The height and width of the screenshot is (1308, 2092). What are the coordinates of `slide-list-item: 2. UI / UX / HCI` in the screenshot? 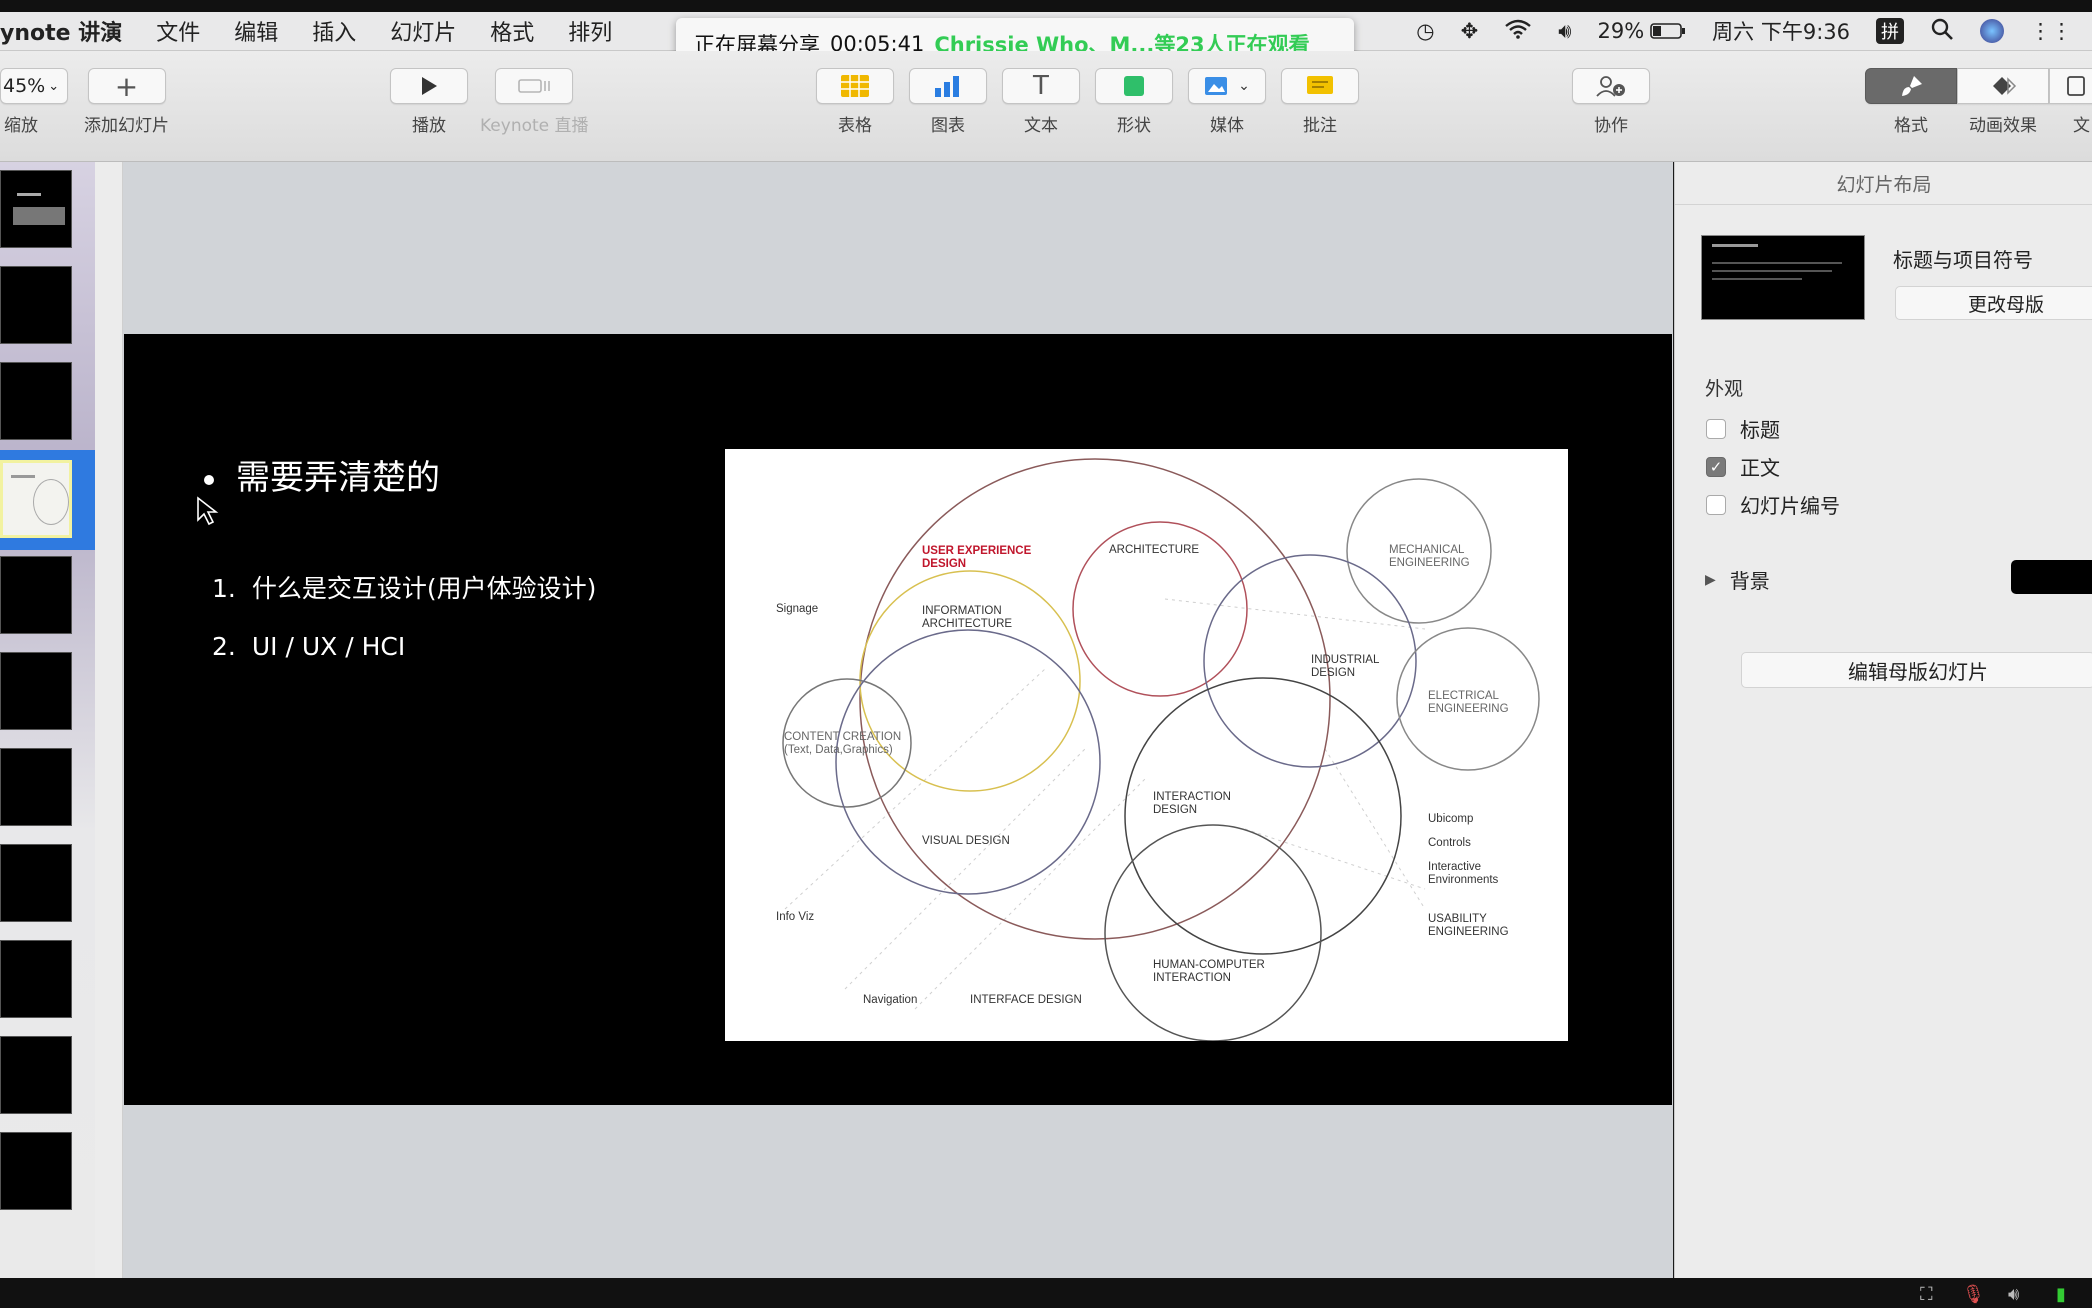 It's located at (308, 646).